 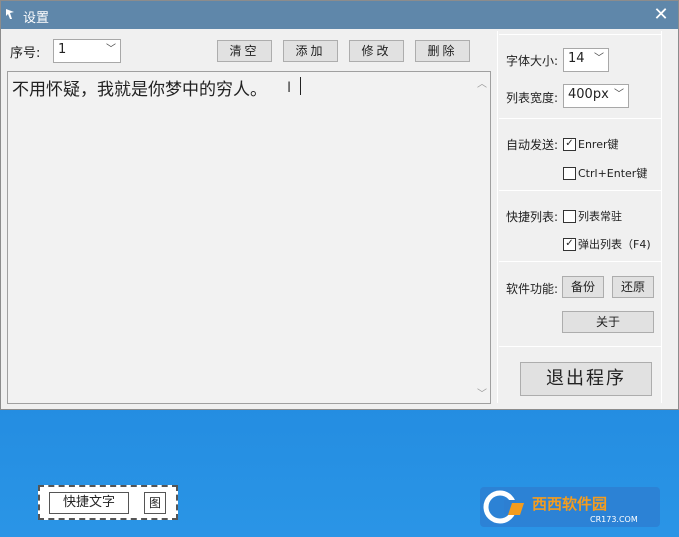 I want to click on enter-label: Enrer键, so click(x=598, y=144).